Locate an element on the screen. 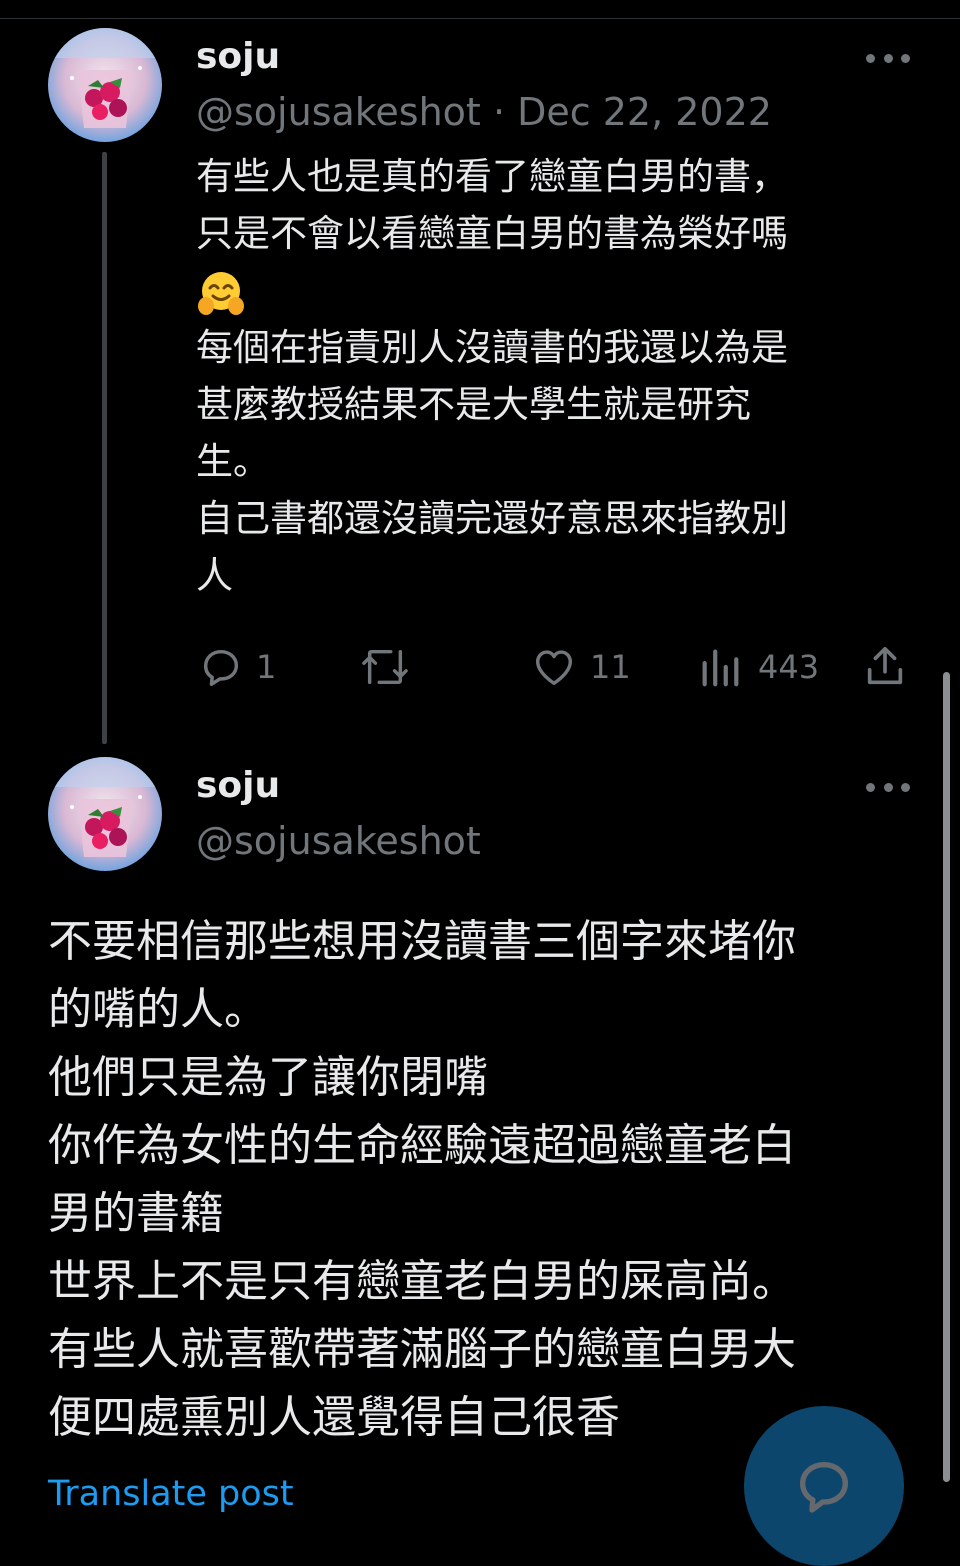 Image resolution: width=960 pixels, height=1566 pixels. views-button: 443 is located at coordinates (758, 667).